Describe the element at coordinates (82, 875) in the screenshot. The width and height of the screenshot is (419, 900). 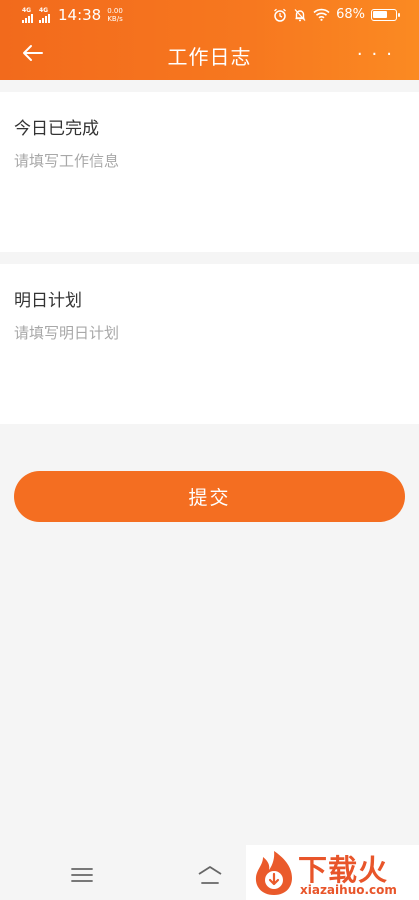
I see `menu-icon` at that location.